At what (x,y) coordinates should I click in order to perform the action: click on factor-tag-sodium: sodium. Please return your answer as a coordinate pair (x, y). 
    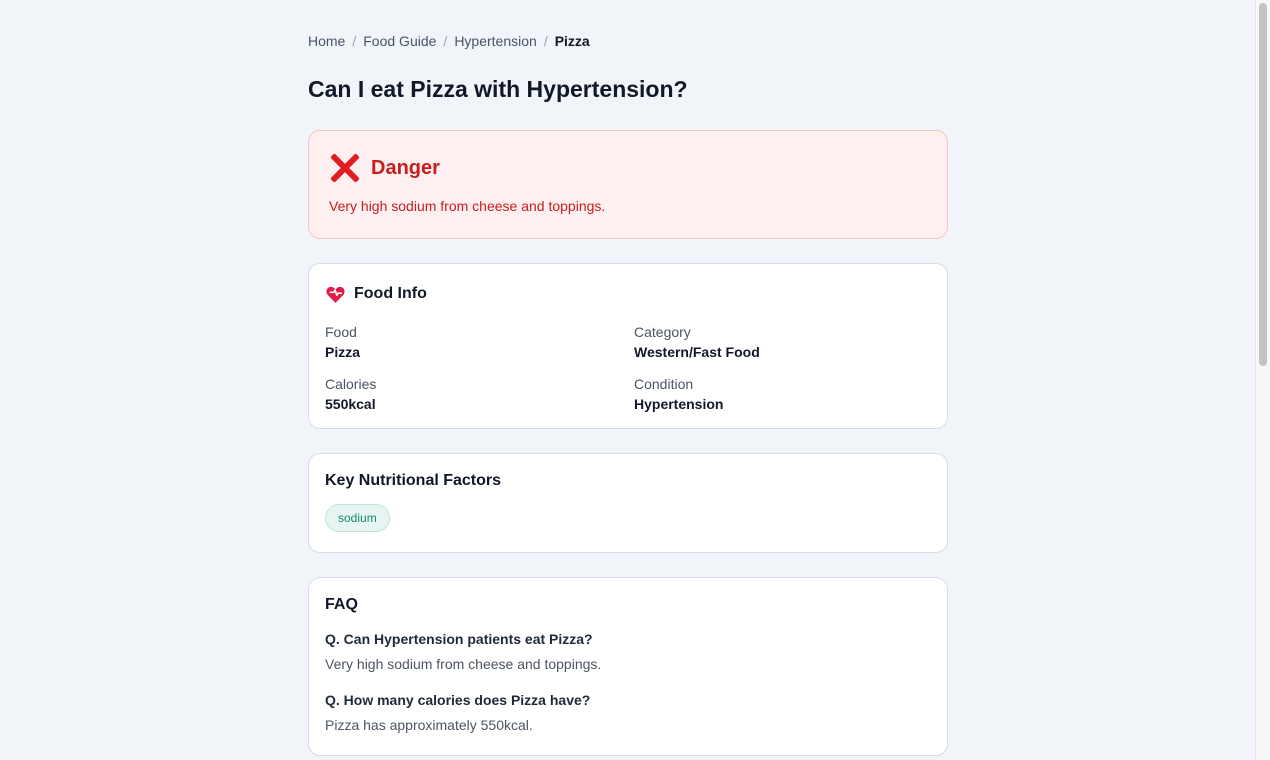
    Looking at the image, I should click on (357, 518).